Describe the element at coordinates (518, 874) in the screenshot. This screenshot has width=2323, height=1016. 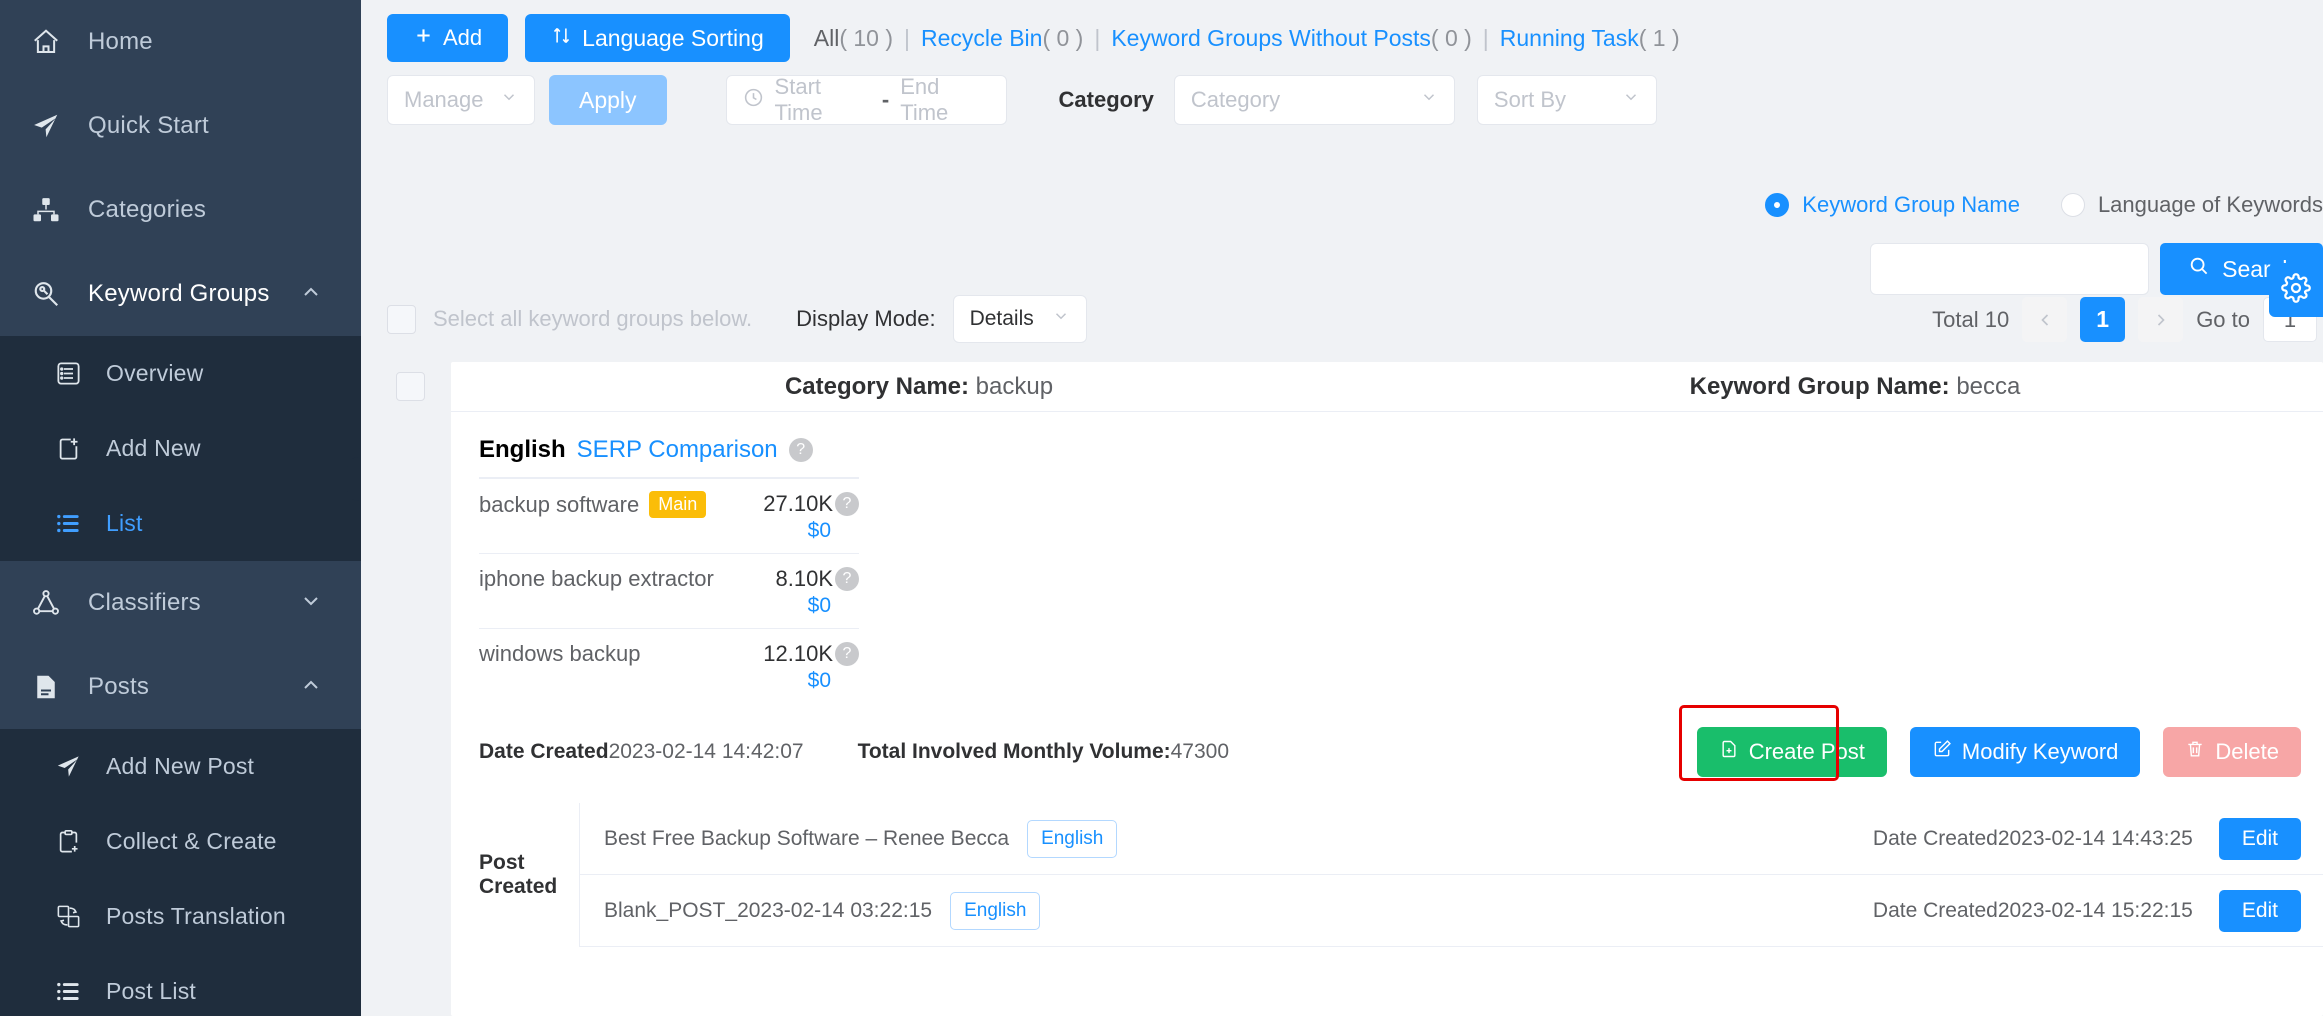
I see `post-created-label: Post Created` at that location.